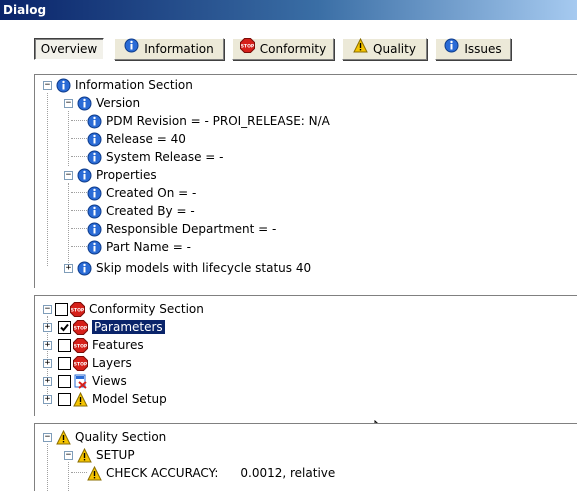  I want to click on views-checkbox, so click(64, 381).